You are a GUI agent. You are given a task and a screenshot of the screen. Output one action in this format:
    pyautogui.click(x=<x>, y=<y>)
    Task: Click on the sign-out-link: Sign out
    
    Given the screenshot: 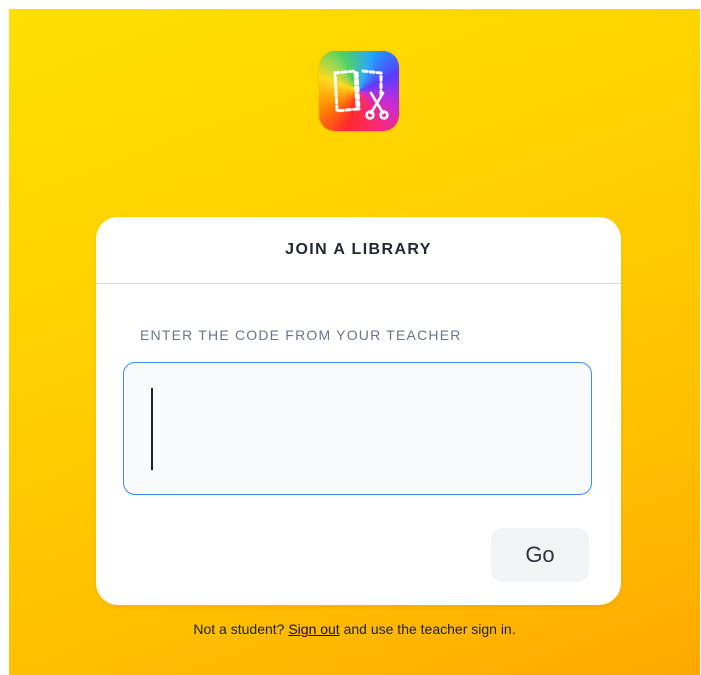 What is the action you would take?
    pyautogui.click(x=313, y=629)
    